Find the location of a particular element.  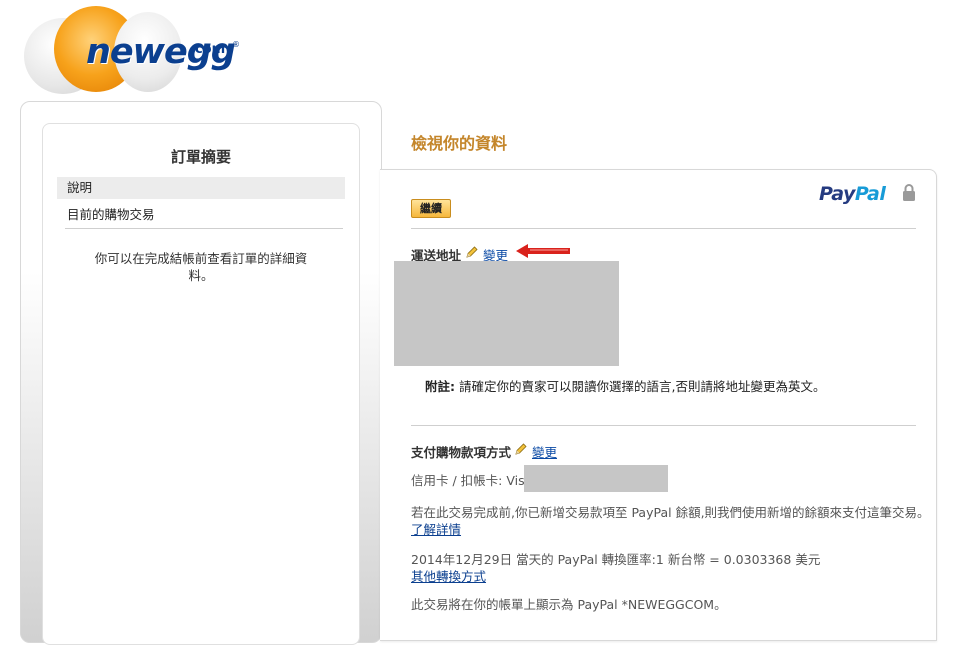

page-title: 檢視你的資料 is located at coordinates (459, 143).